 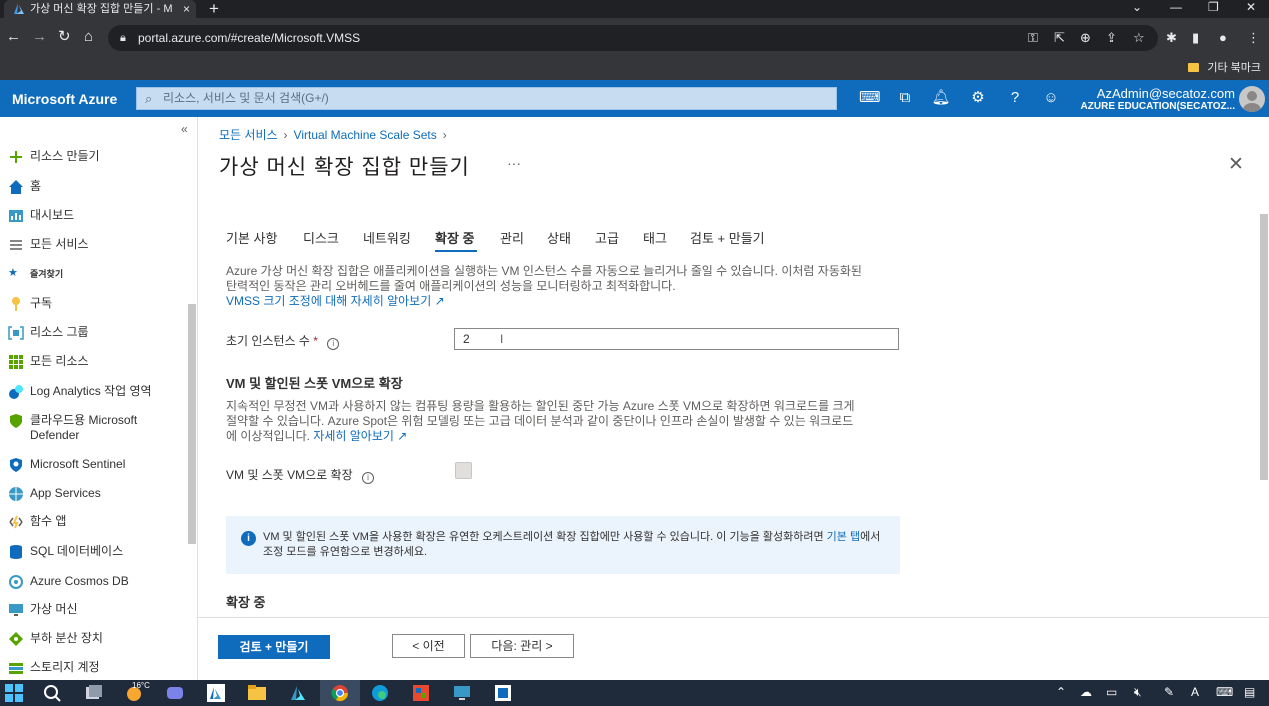 What do you see at coordinates (455, 237) in the screenshot?
I see `tab-scaling: 확장 중` at bounding box center [455, 237].